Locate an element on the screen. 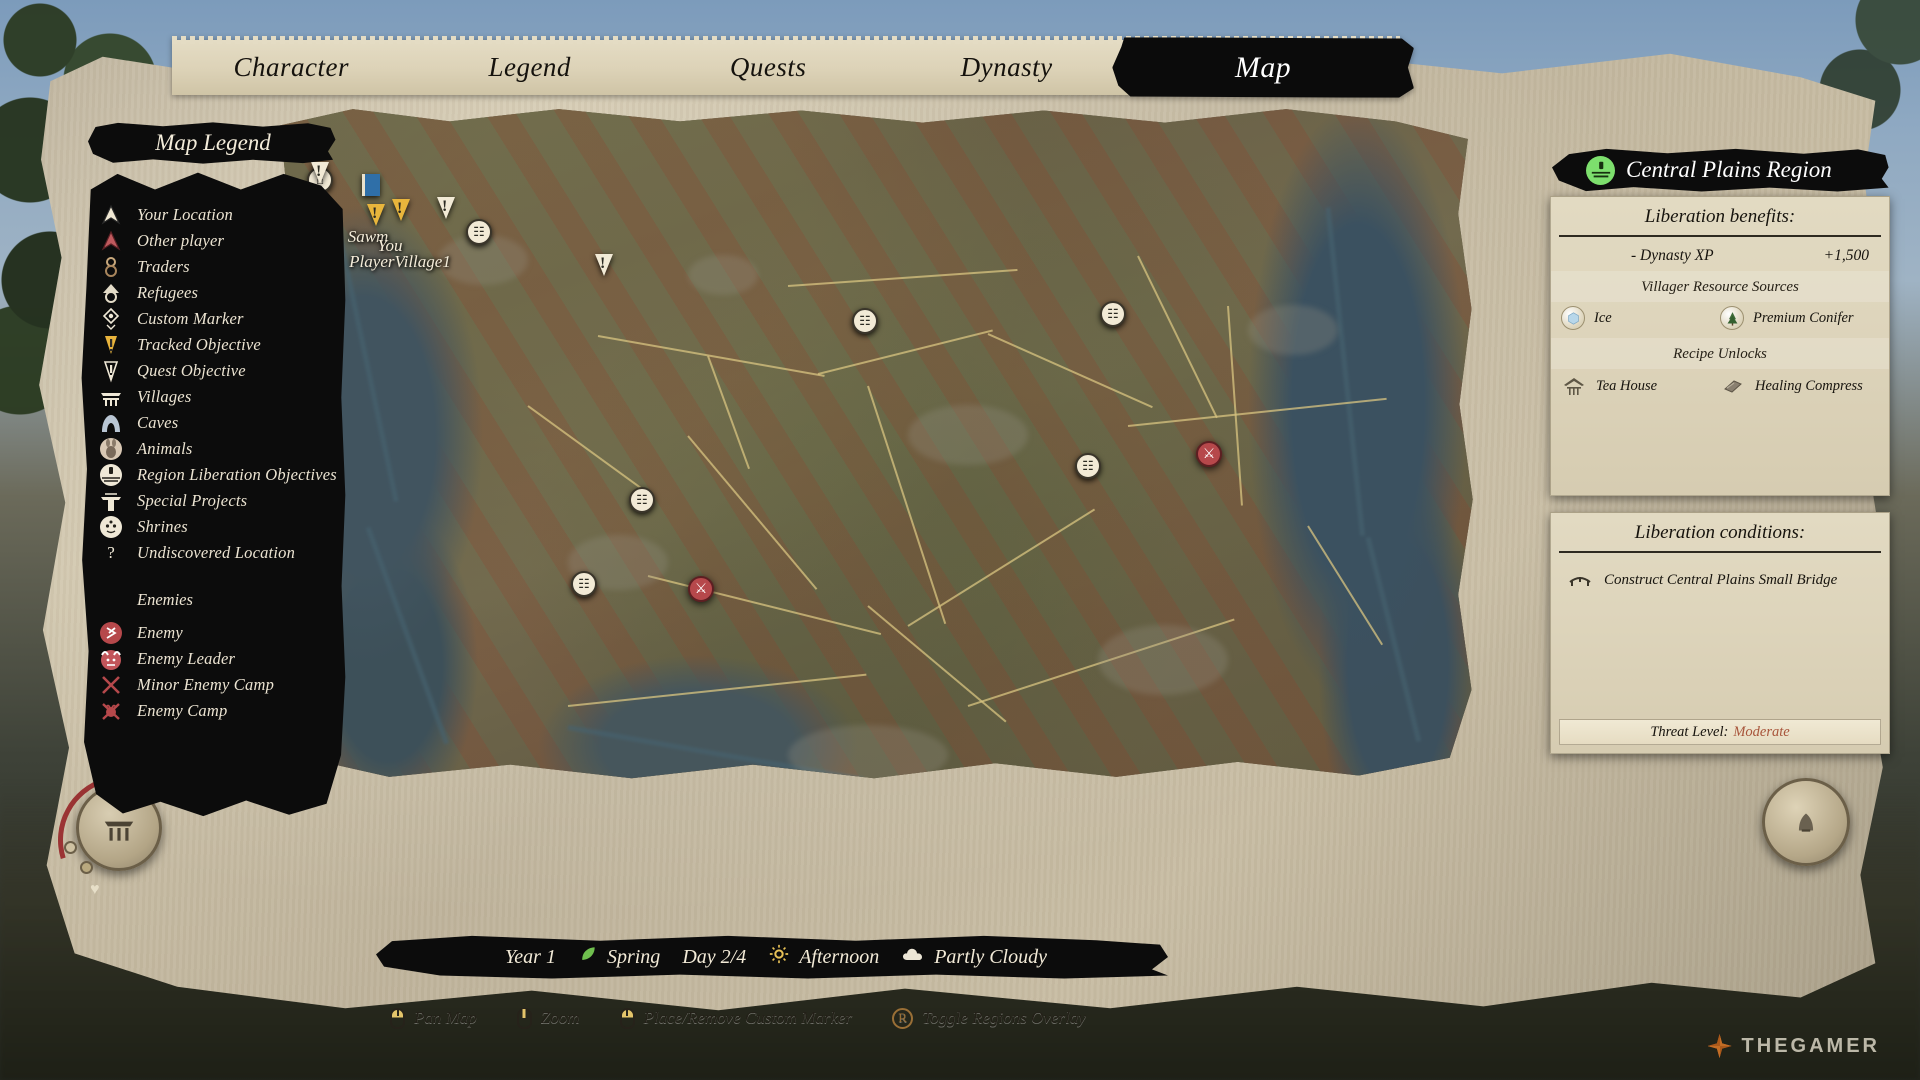  hint-label: Pan Map is located at coordinates (445, 1017).